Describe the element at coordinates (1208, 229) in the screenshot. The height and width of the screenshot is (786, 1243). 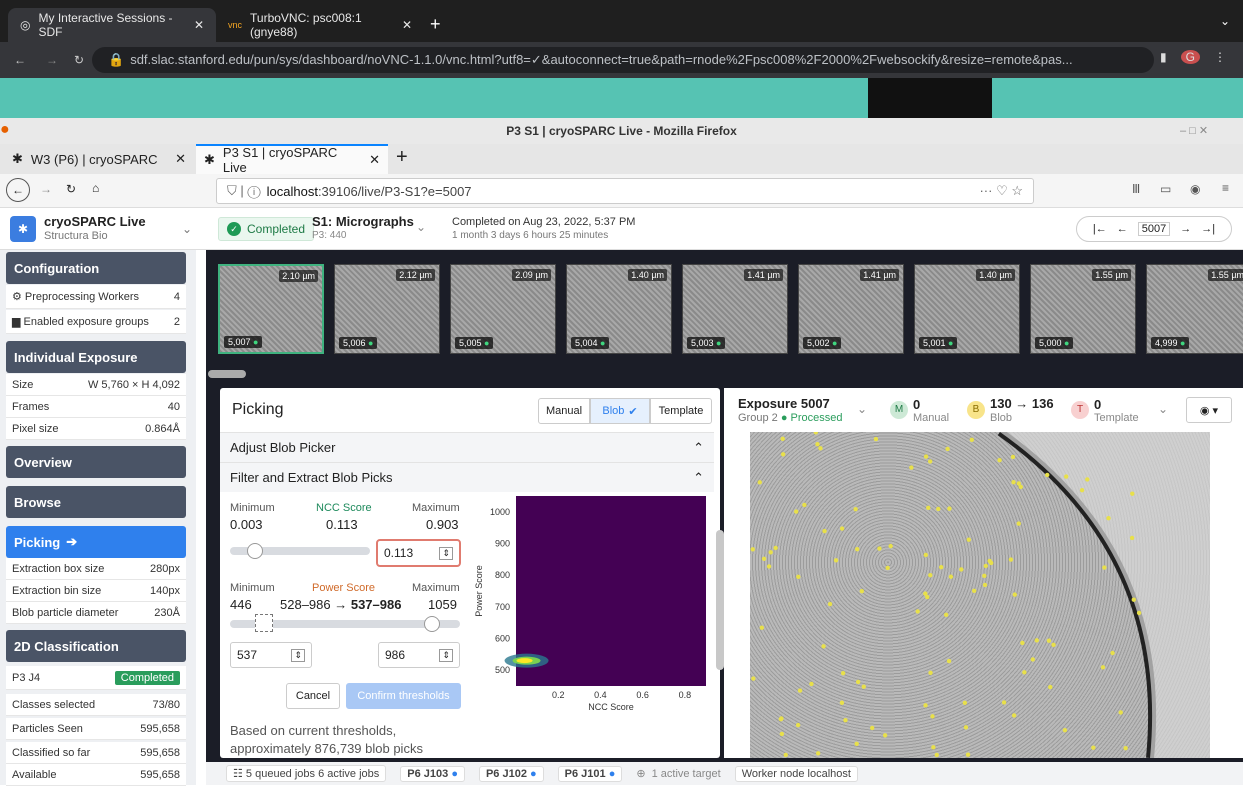
I see `last-icon: →|` at that location.